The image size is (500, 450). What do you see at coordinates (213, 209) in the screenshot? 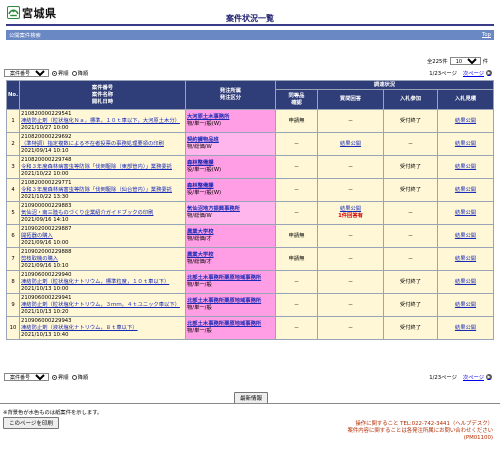
I see `org-link: 気仙沼地方振興事務所` at bounding box center [213, 209].